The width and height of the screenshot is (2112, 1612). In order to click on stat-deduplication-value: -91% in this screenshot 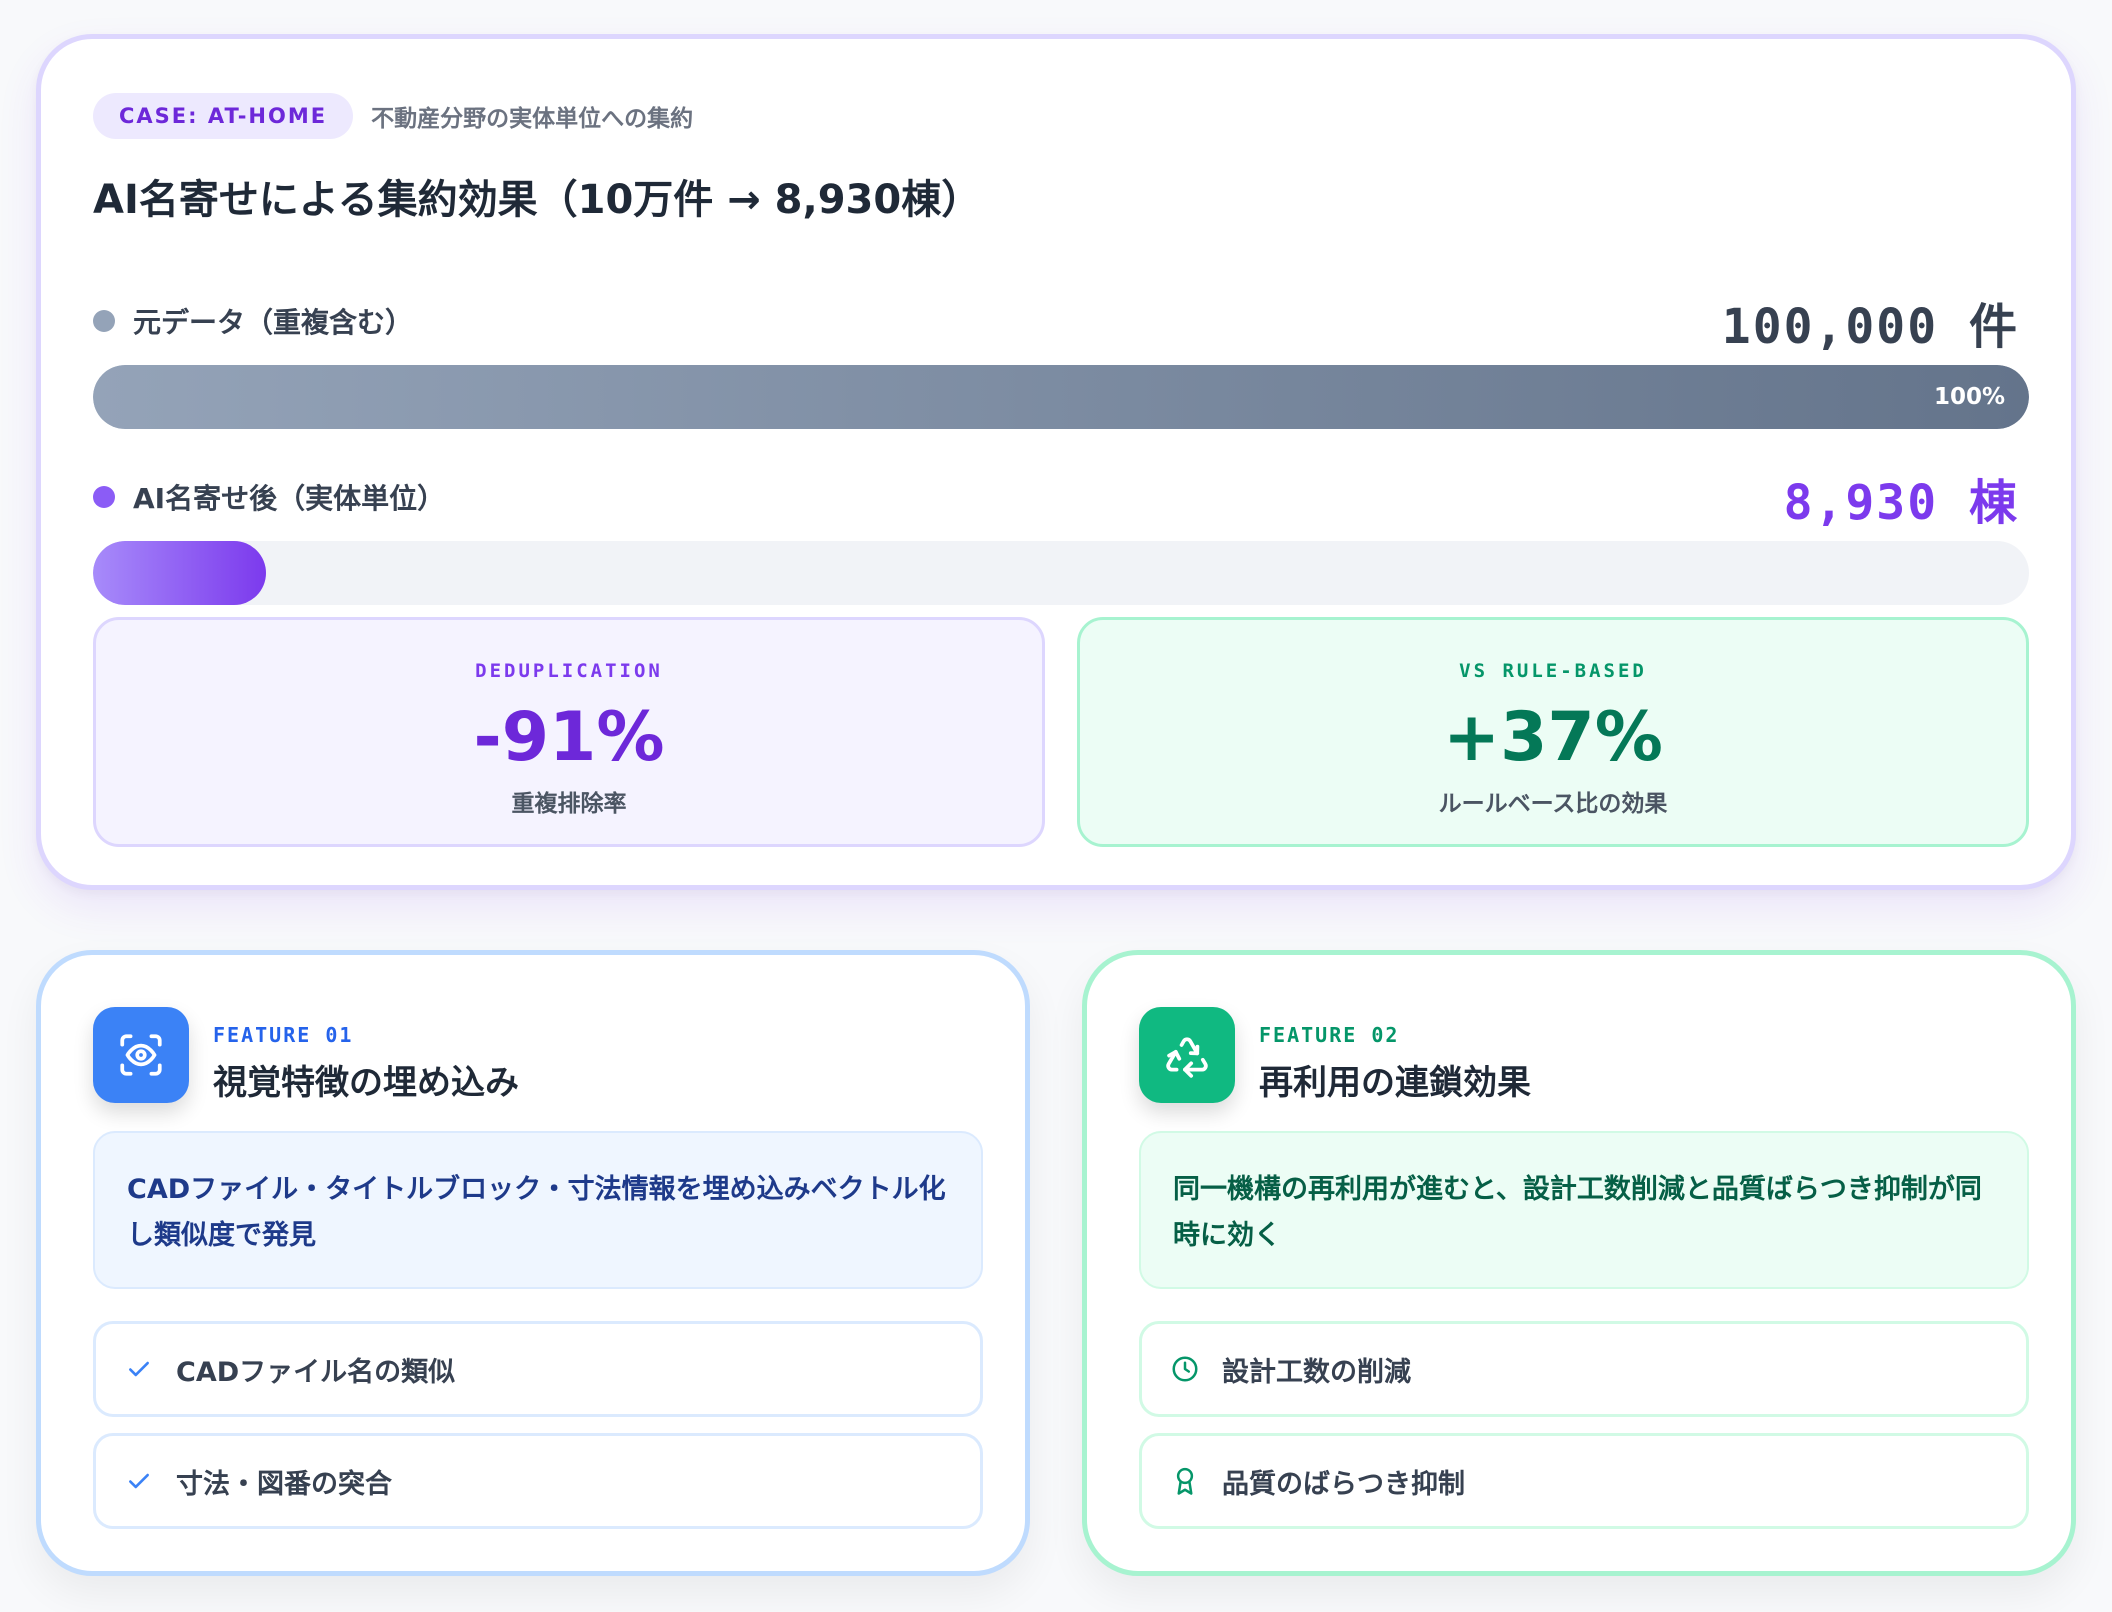, I will do `click(569, 737)`.